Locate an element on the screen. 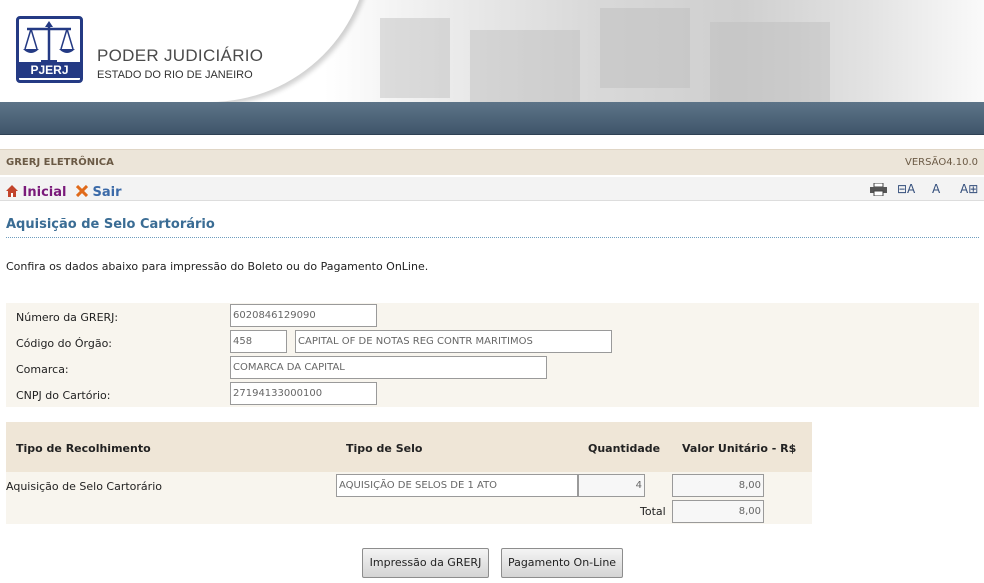 This screenshot has height=583, width=984. pay-online-button: Pagamento On-Line is located at coordinates (562, 563).